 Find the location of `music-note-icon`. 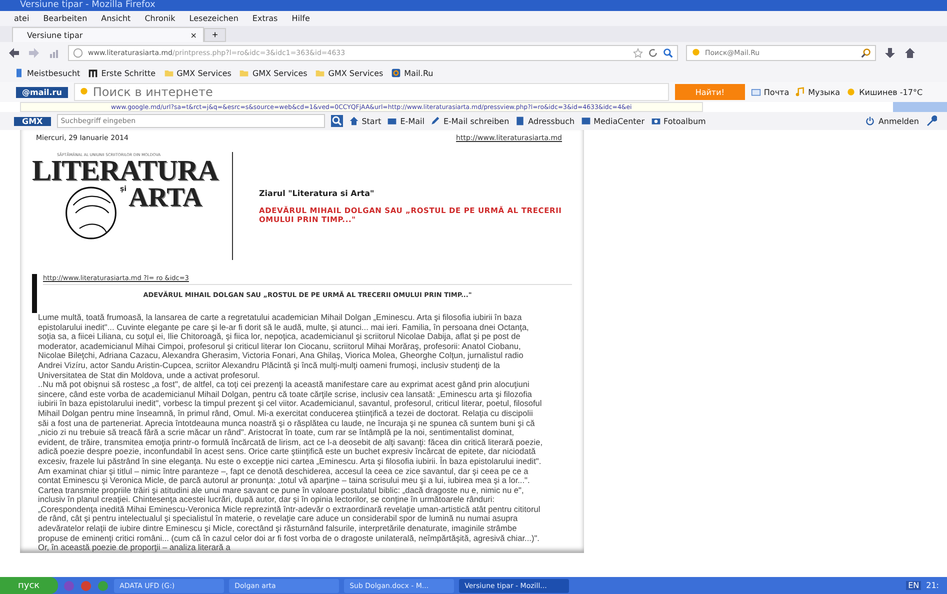

music-note-icon is located at coordinates (800, 92).